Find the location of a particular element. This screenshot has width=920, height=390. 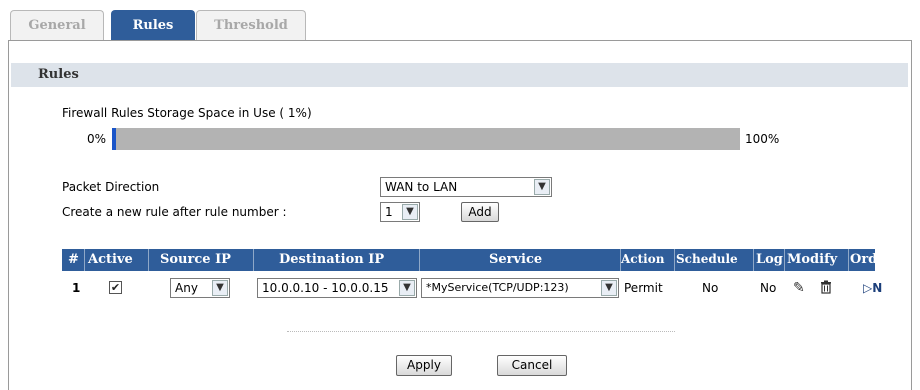

new-rule-label: Create a new rule after rule number : is located at coordinates (174, 212).